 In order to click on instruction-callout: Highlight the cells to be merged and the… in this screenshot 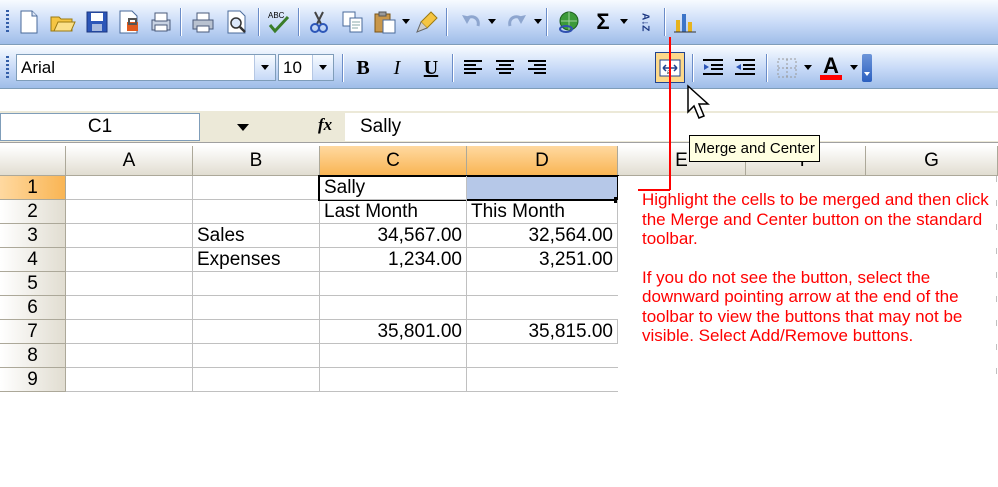, I will do `click(820, 277)`.